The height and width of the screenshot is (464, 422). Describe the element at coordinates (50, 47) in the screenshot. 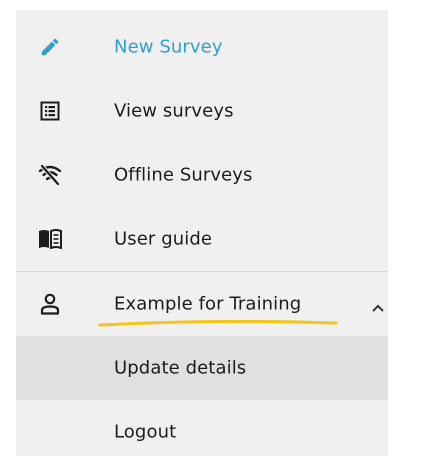

I see `pencil-icon` at that location.